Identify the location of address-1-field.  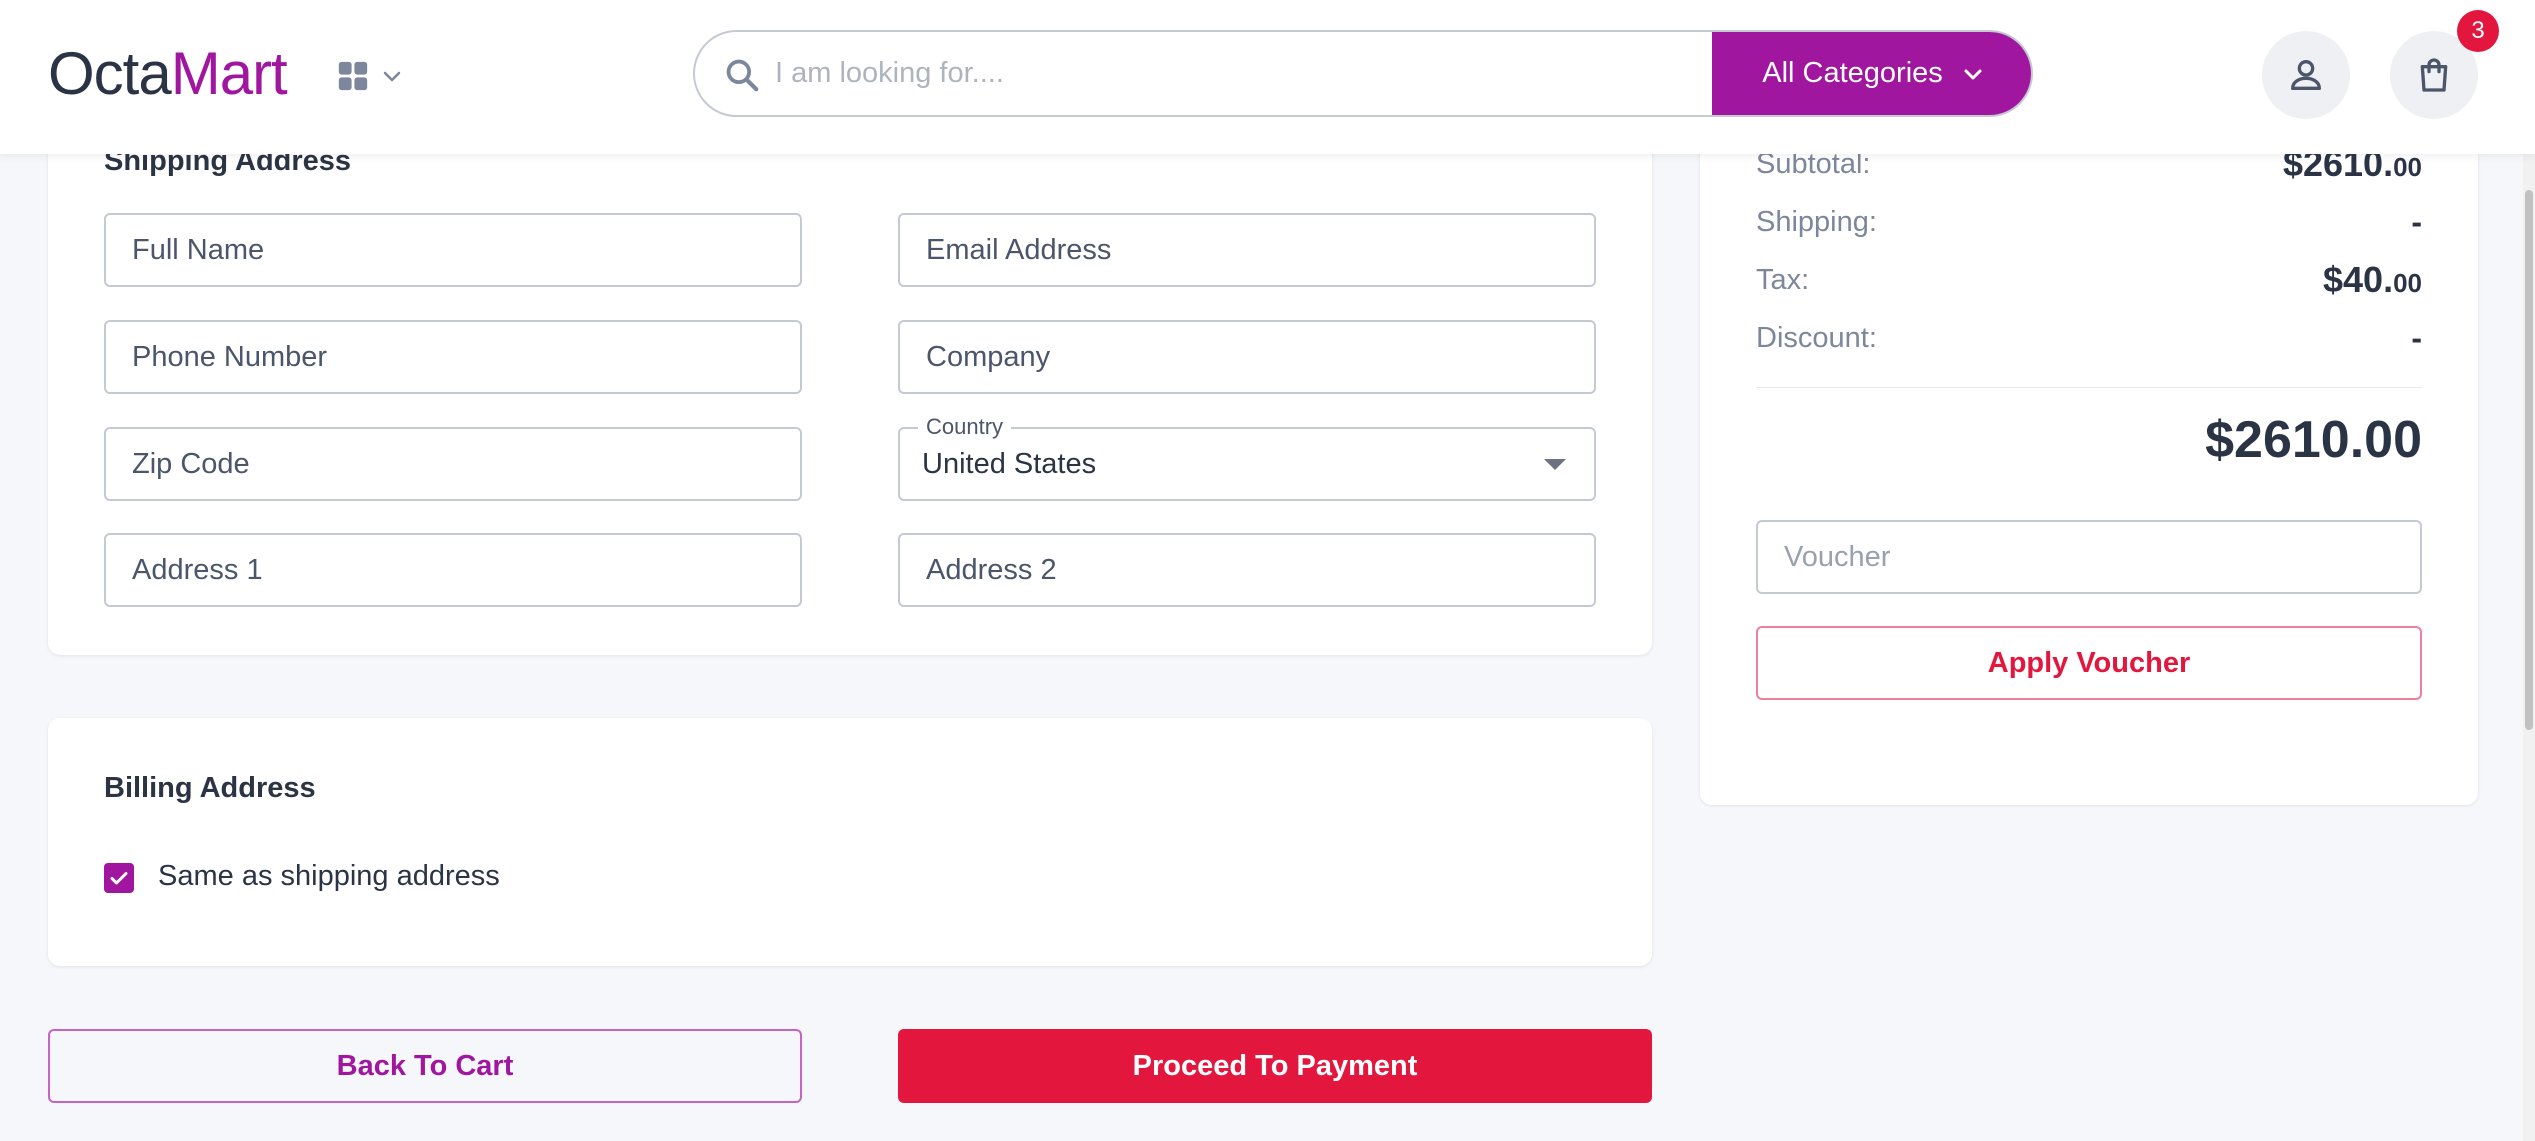
(453, 570).